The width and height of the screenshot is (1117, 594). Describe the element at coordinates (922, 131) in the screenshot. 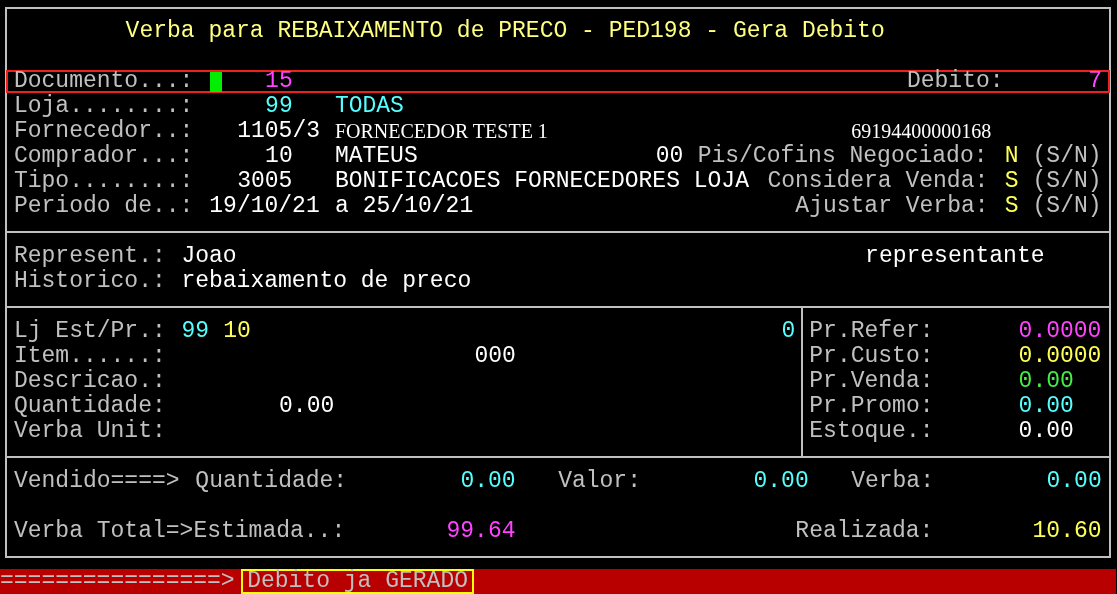

I see `field-value: 69194400000168` at that location.